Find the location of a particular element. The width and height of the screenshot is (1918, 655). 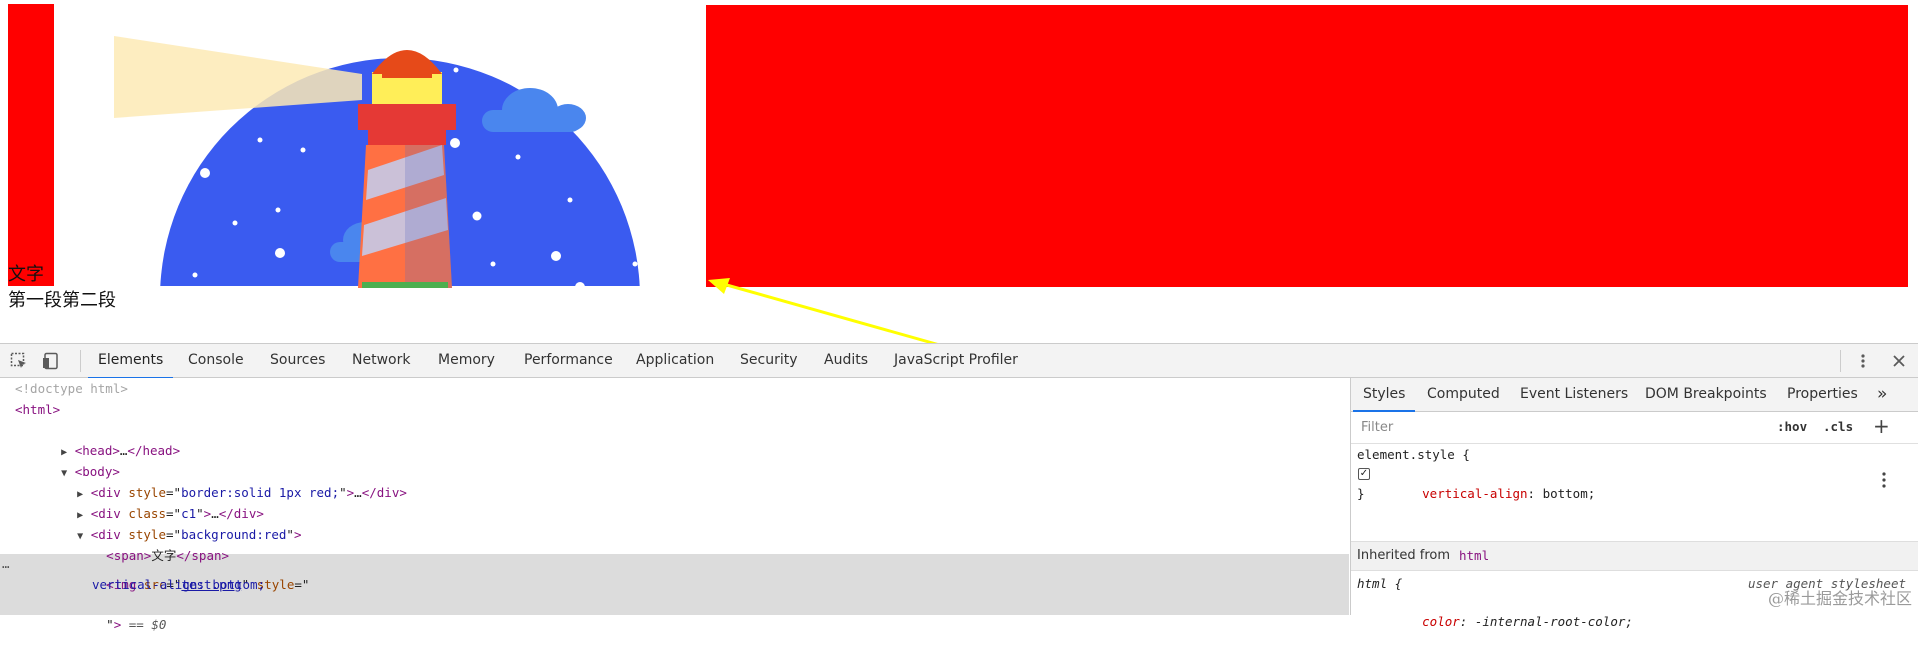

device-toolbar-icon is located at coordinates (51, 361).